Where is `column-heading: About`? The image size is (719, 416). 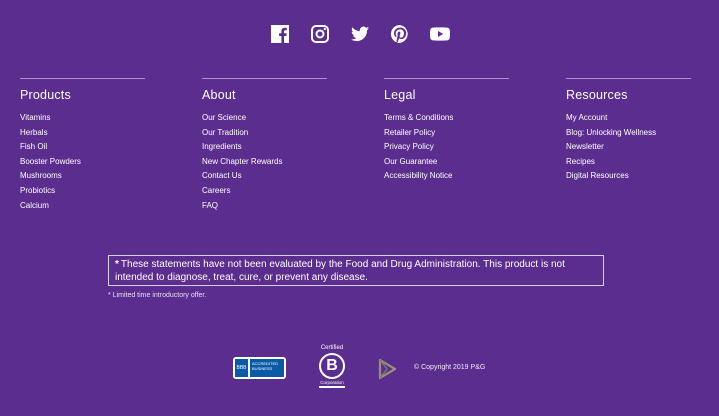
column-heading: About is located at coordinates (219, 95).